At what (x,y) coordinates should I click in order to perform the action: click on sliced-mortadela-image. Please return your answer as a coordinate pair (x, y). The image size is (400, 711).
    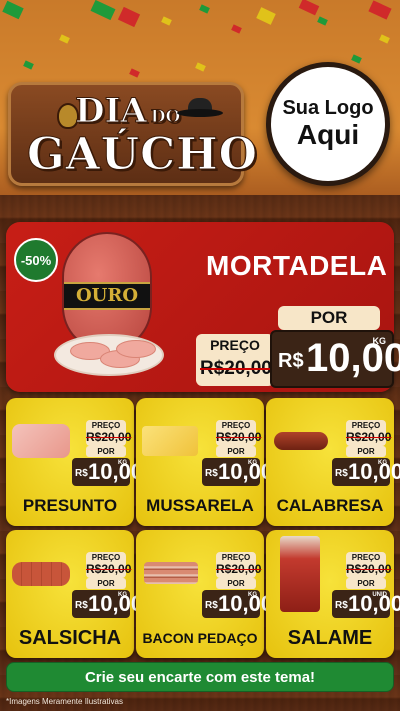
    Looking at the image, I should click on (109, 355).